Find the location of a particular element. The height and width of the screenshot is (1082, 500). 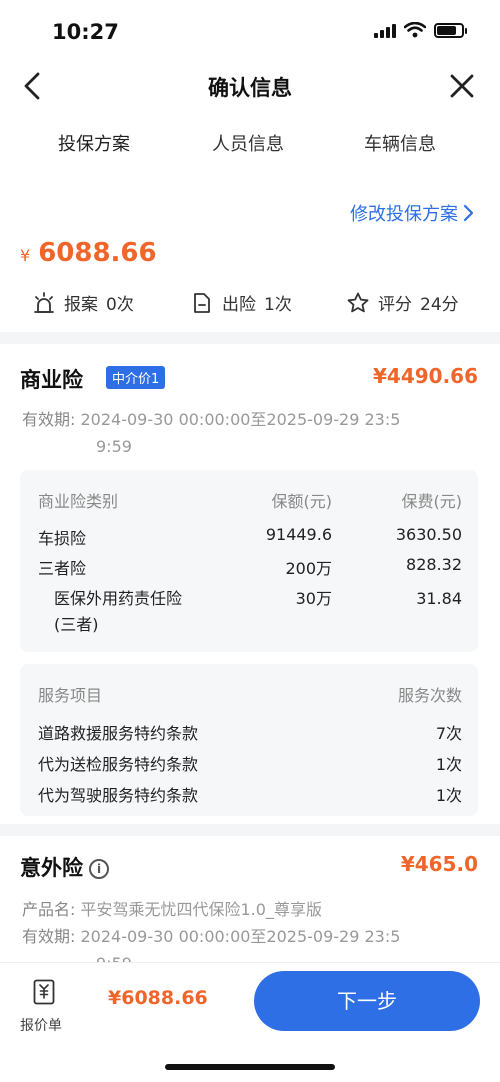

nav-bar: 确认信息 is located at coordinates (250, 86).